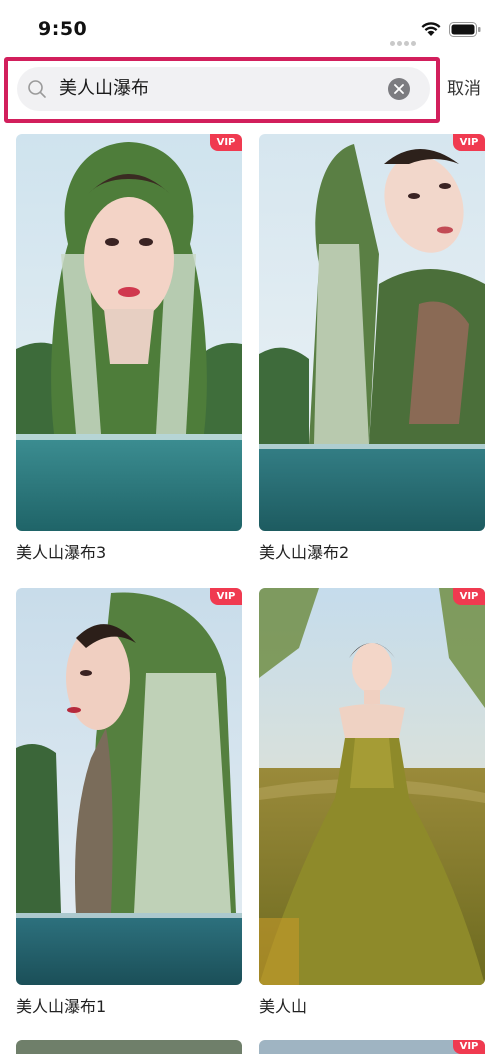 This screenshot has height=1054, width=500. Describe the element at coordinates (464, 89) in the screenshot. I see `cancel-button: 取消` at that location.